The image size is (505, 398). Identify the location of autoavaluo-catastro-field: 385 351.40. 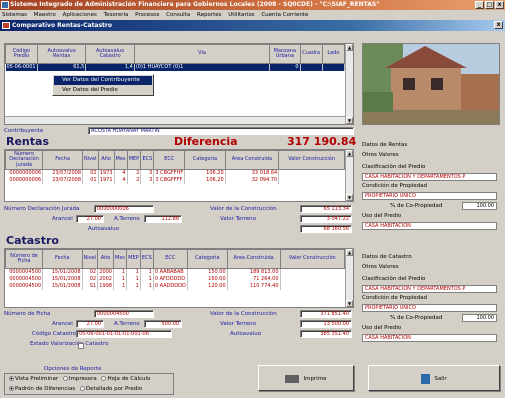
(326, 334).